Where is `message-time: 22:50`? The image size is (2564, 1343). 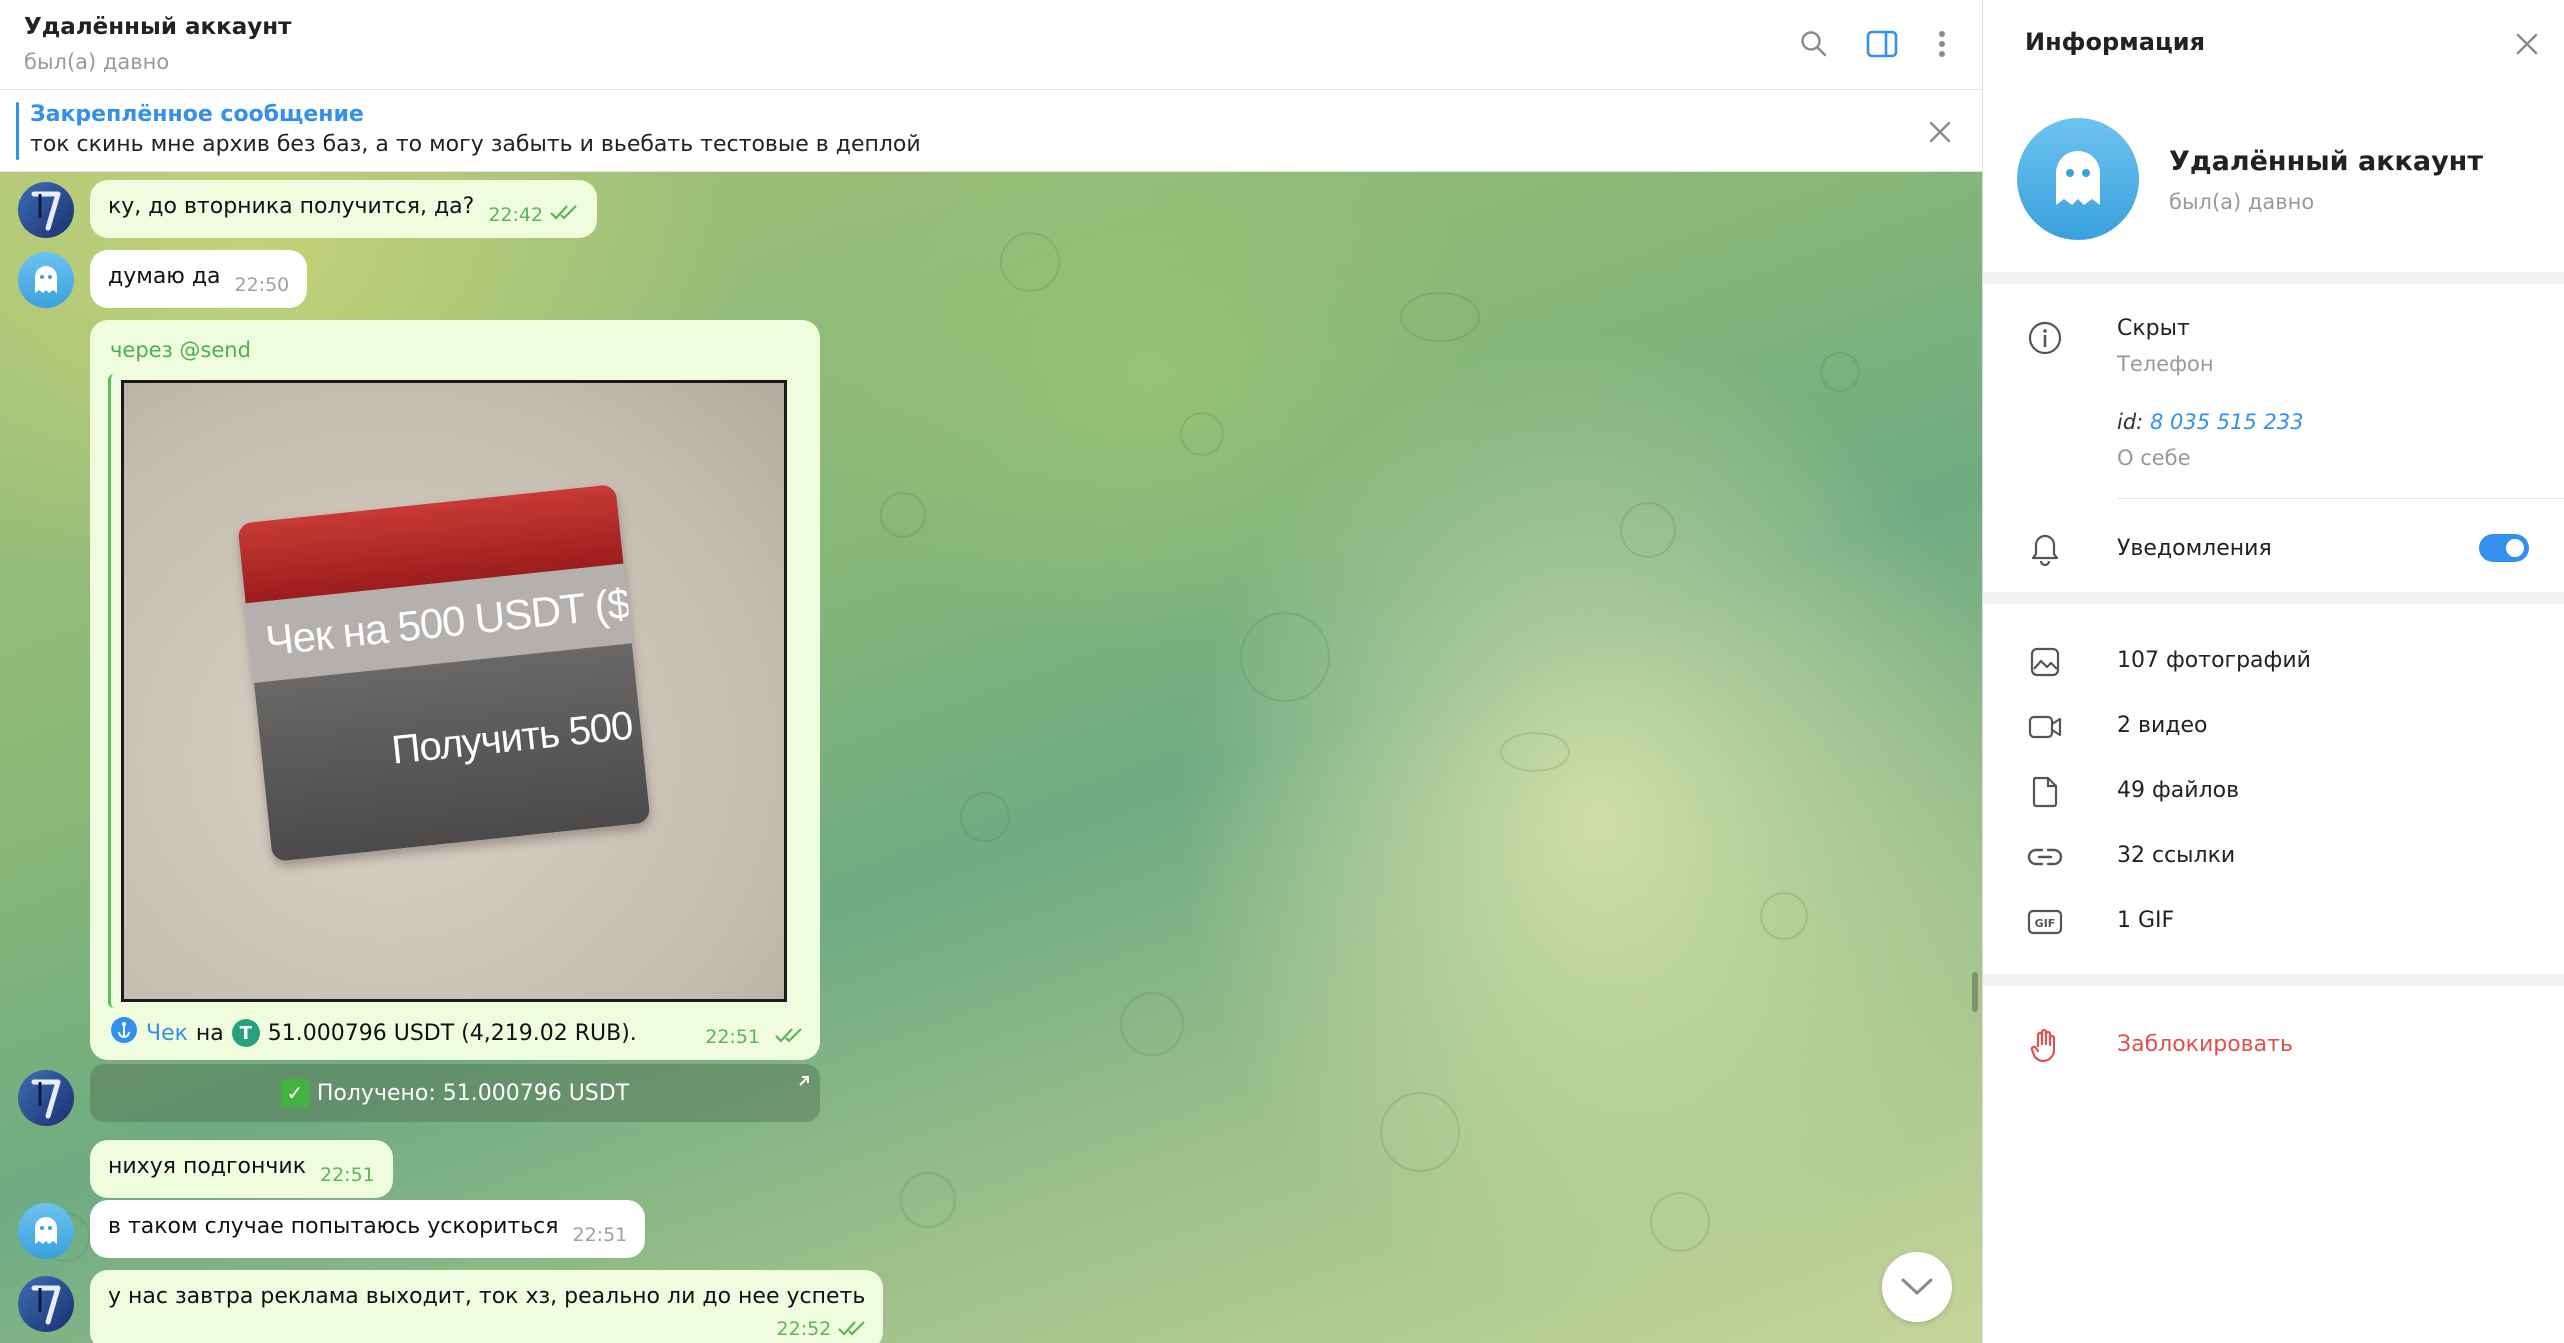 message-time: 22:50 is located at coordinates (262, 285).